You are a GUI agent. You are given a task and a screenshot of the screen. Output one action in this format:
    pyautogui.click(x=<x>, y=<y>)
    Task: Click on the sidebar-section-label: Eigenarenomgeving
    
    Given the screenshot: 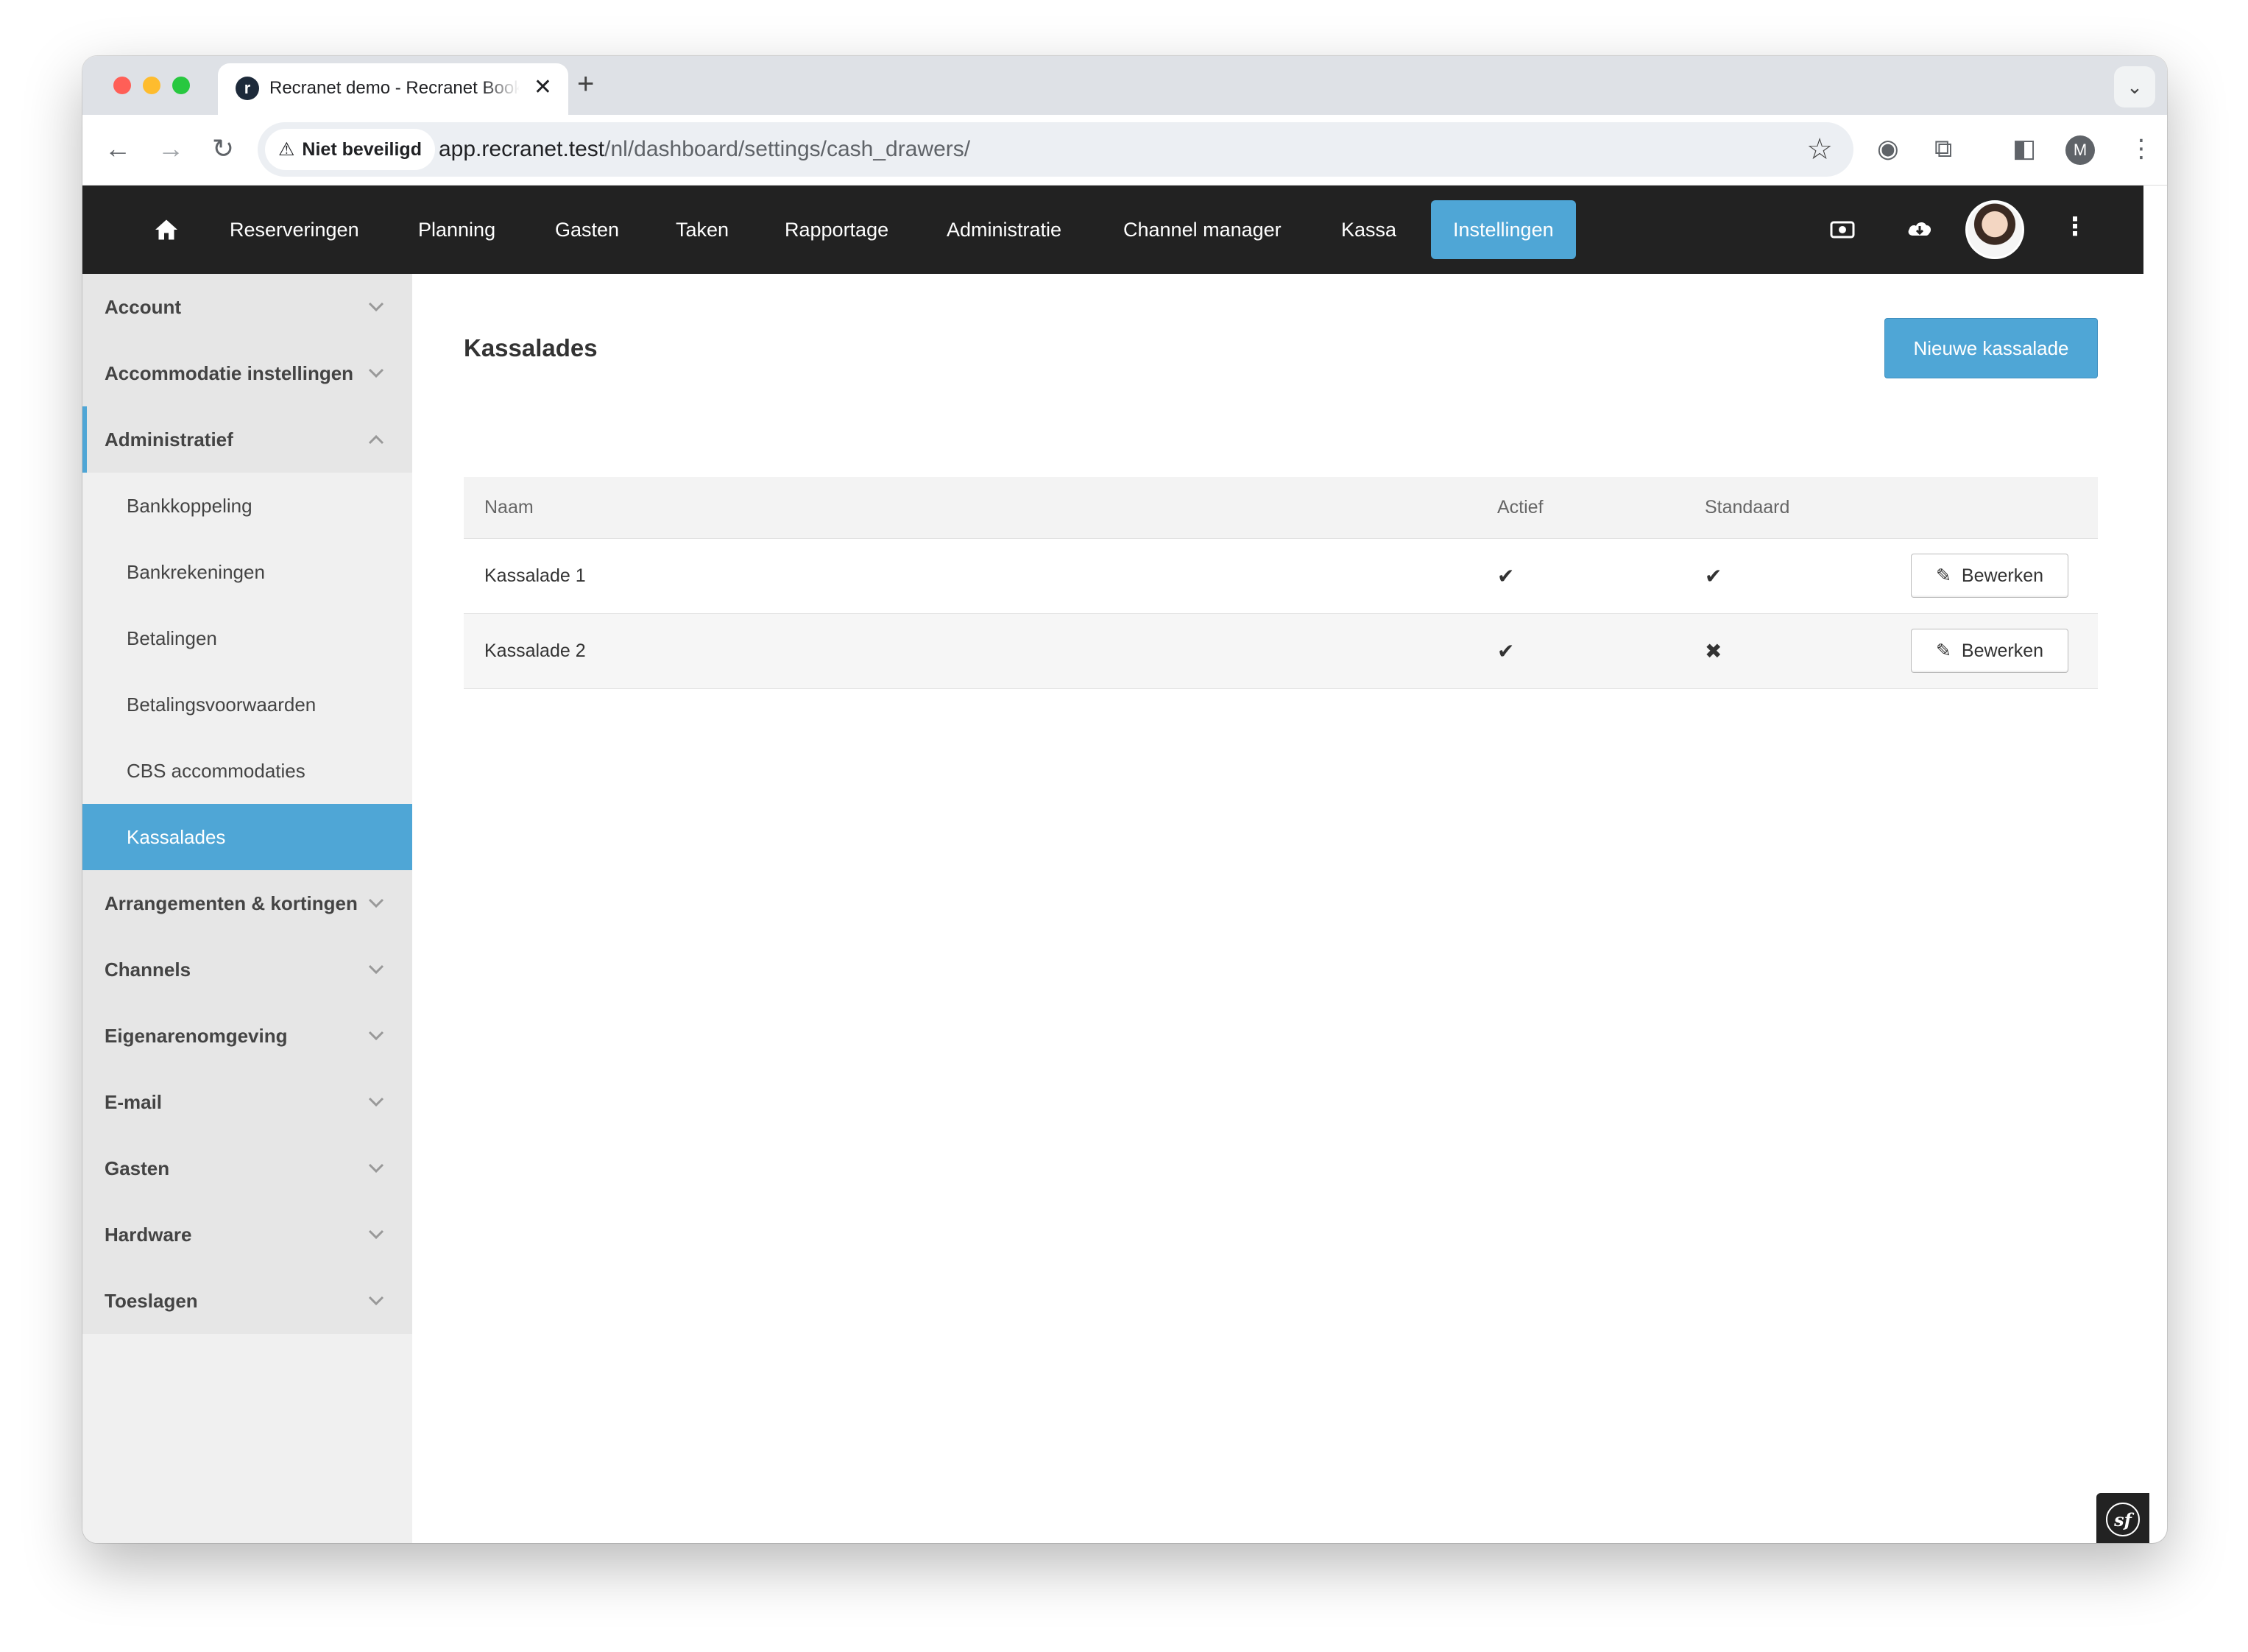 What is the action you would take?
    pyautogui.click(x=196, y=1035)
    